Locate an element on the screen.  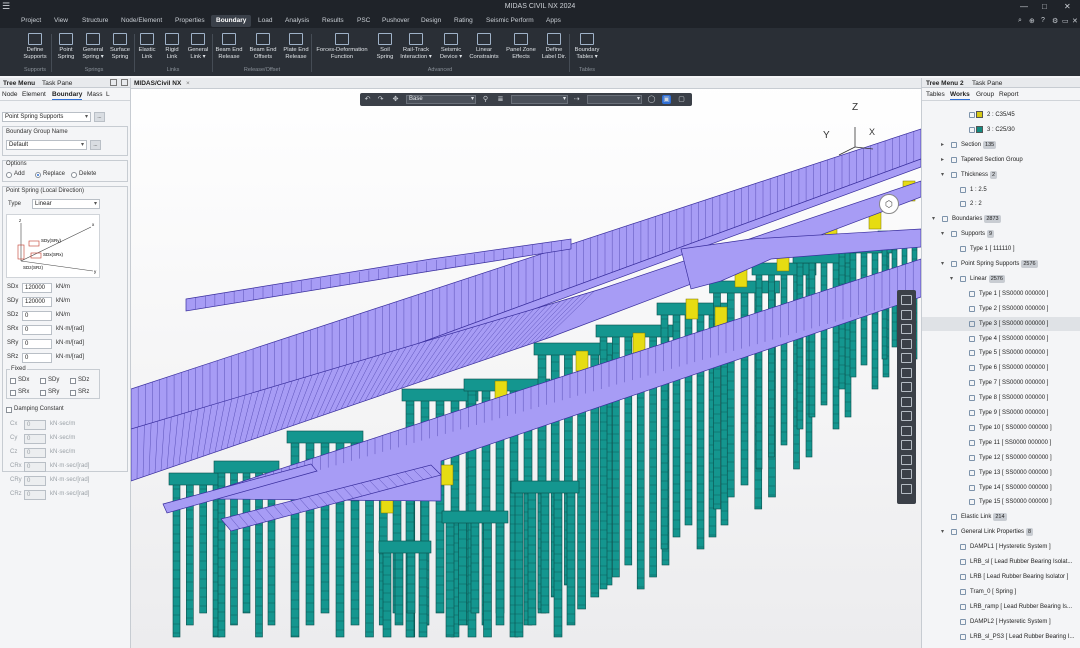
surface-spring-button: Surface Spring is located at coordinates (120, 45).